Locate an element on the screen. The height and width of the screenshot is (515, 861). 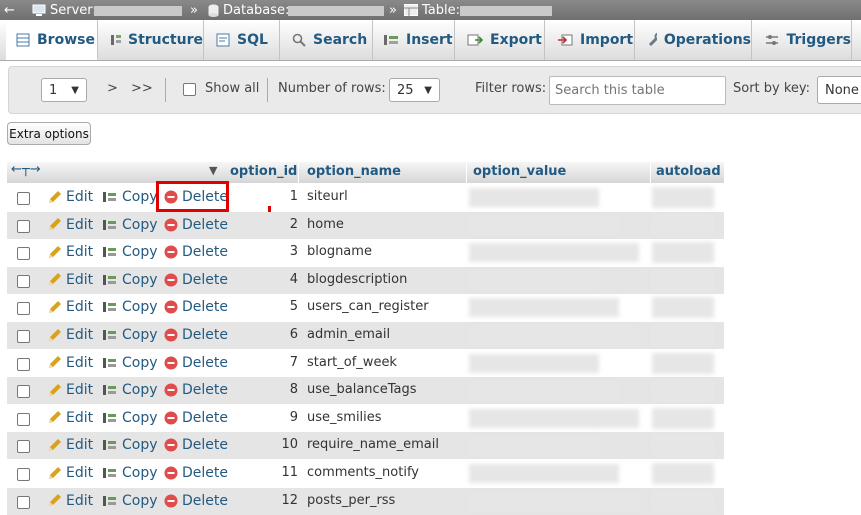
next-page-button: > is located at coordinates (112, 88).